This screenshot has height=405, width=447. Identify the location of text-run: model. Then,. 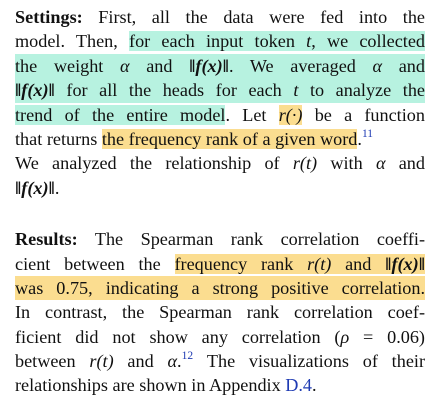
(72, 41).